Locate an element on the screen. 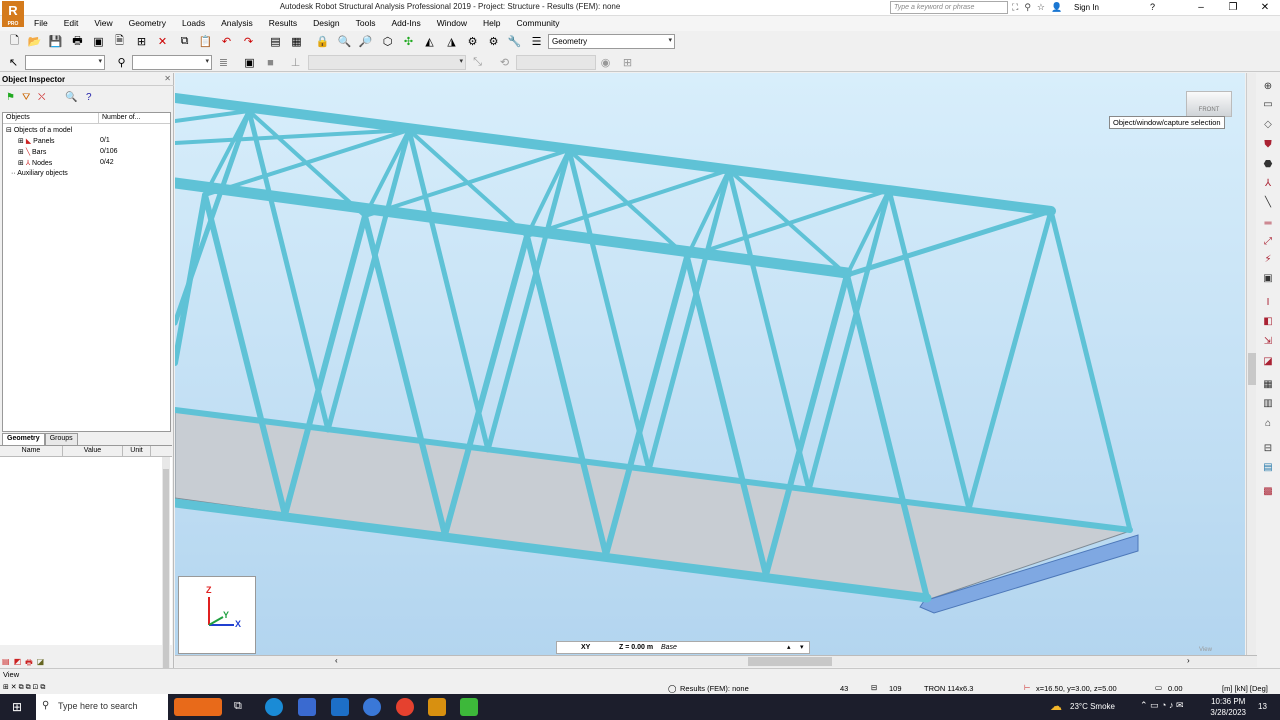  load-icon: ⇲ is located at coordinates (1268, 344).